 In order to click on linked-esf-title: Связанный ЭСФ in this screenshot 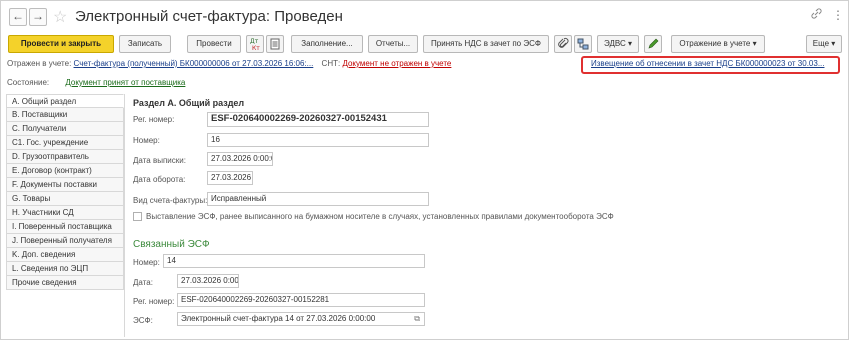, I will do `click(171, 244)`.